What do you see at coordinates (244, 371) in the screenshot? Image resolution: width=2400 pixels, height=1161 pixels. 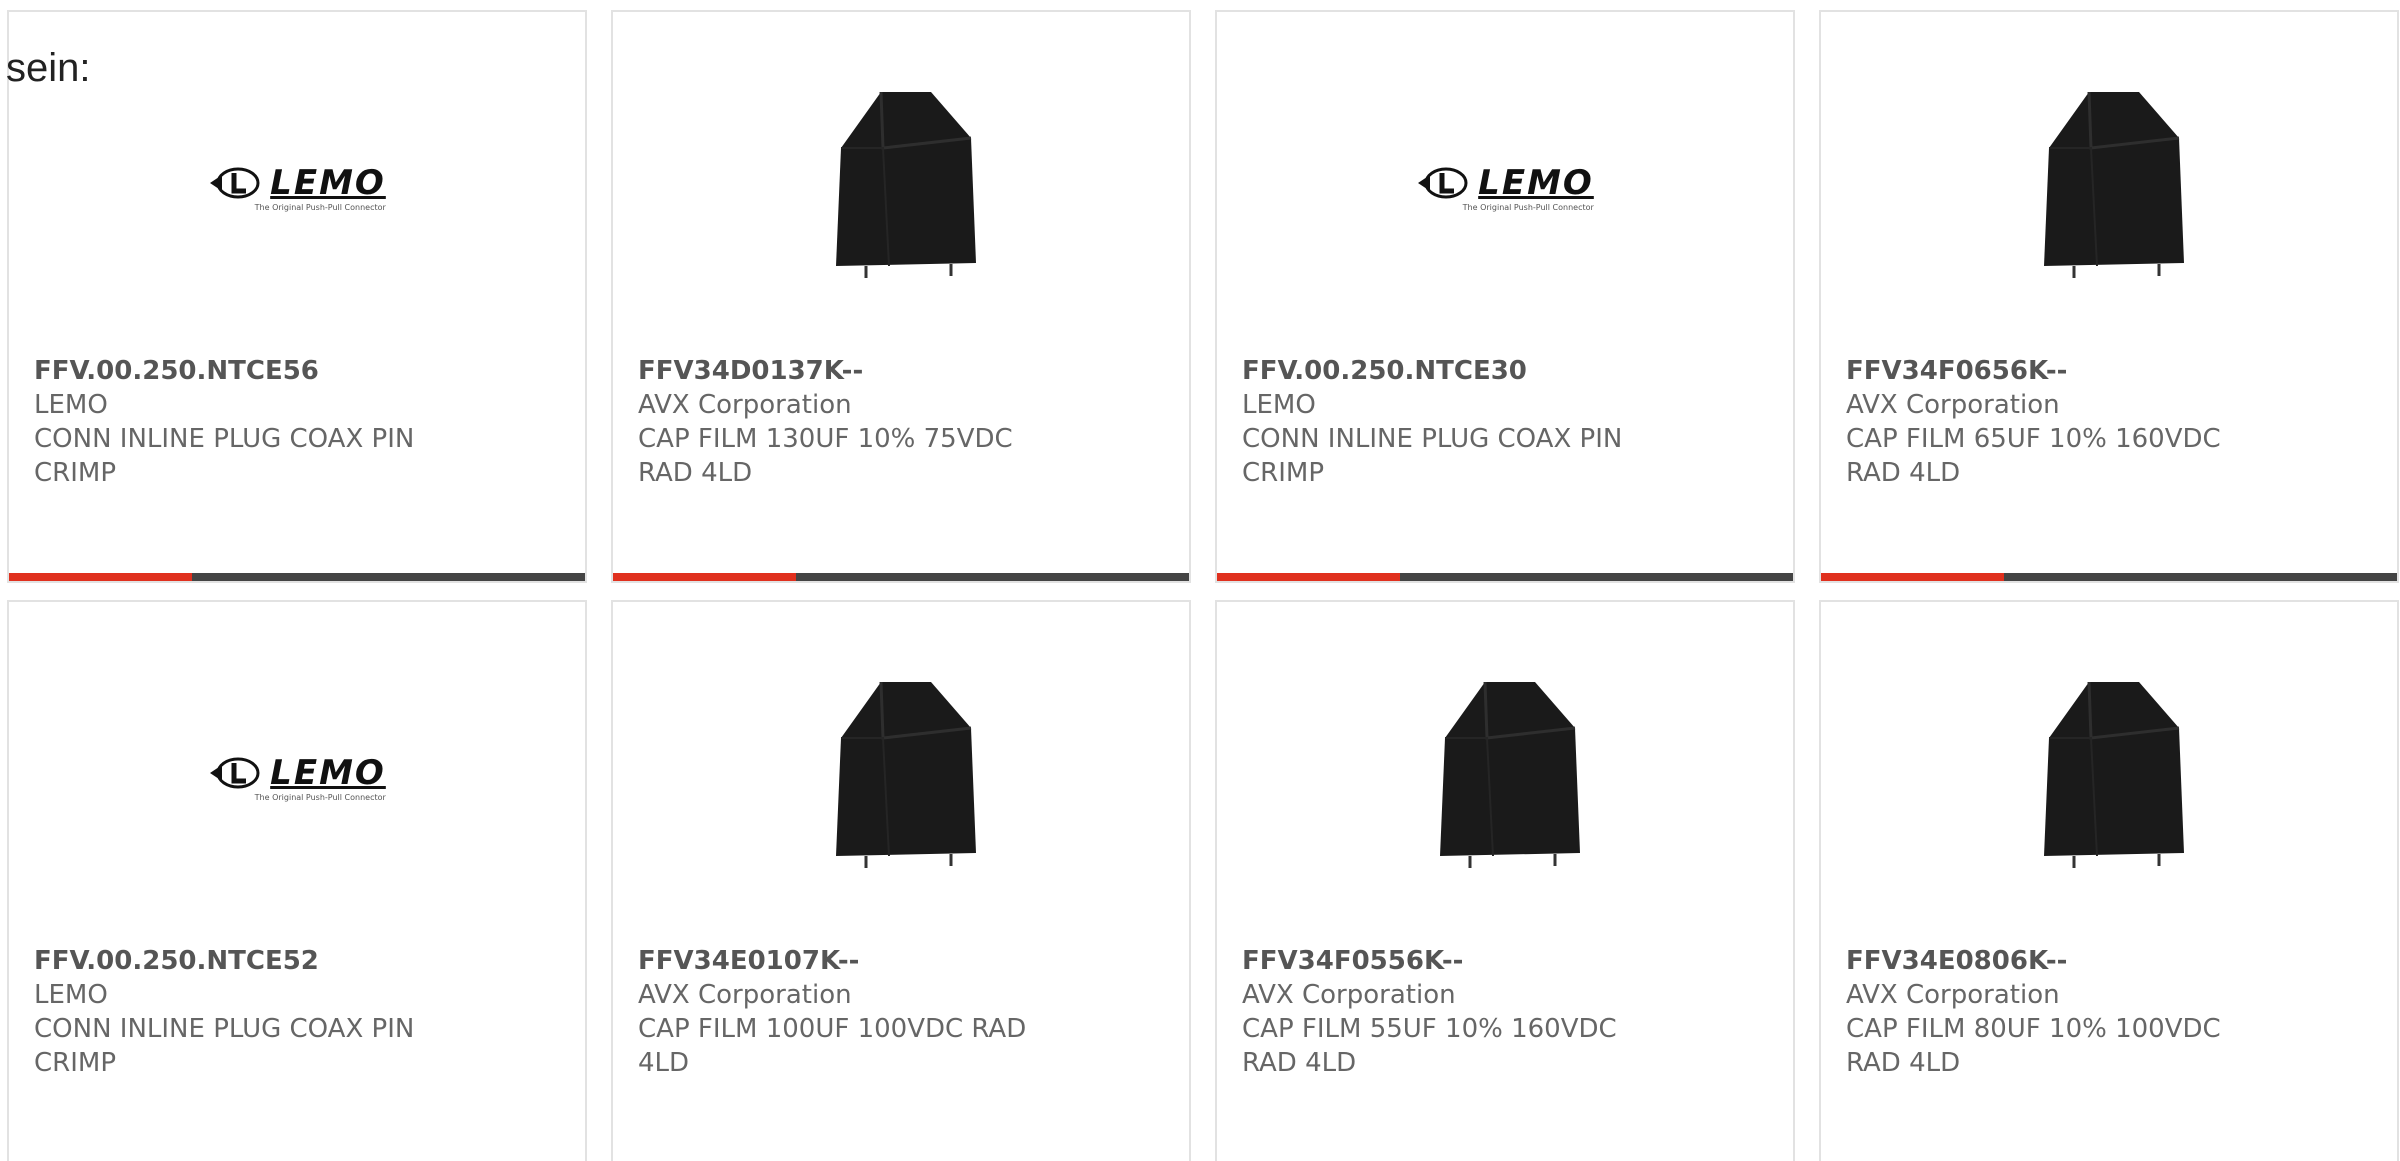 I see `part-number-link: FFV.00.250.NTCE56` at bounding box center [244, 371].